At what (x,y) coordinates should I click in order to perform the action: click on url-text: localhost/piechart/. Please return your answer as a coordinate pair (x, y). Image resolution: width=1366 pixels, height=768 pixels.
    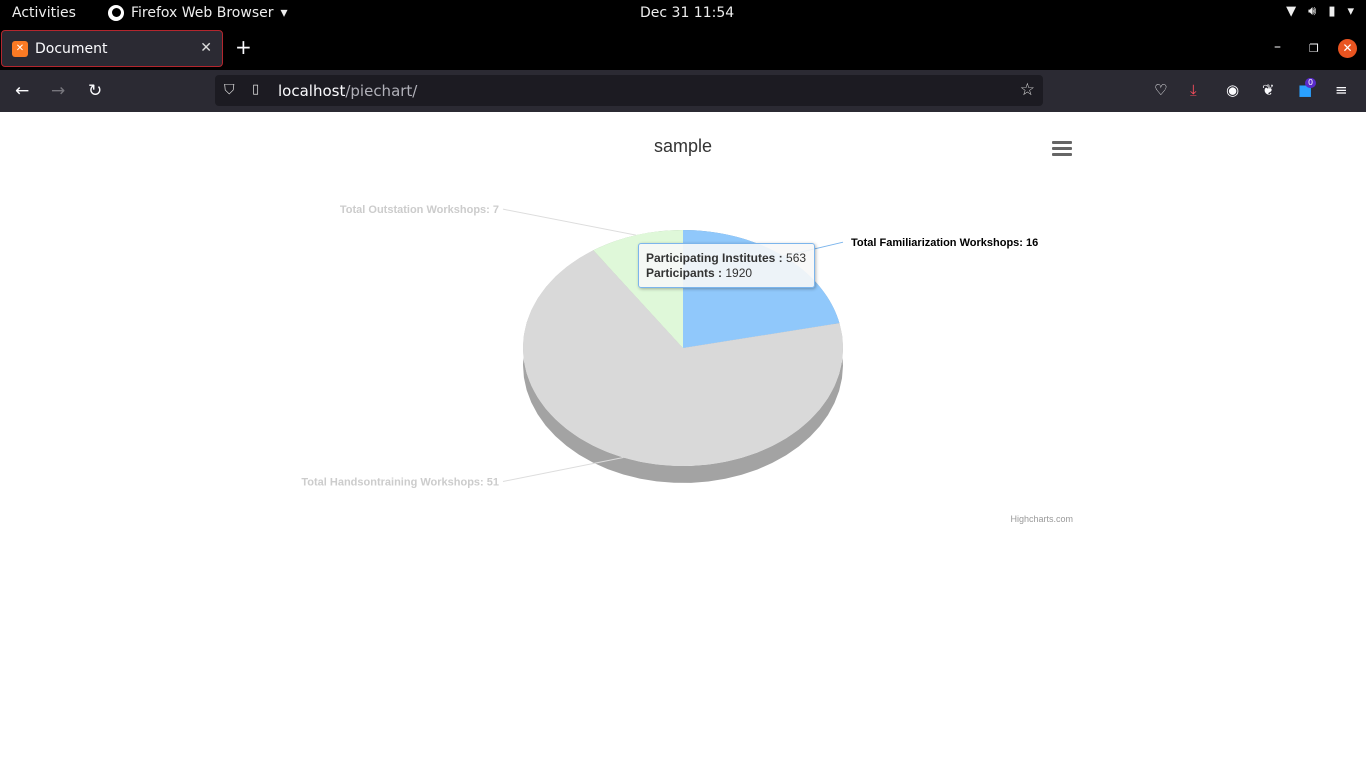
    Looking at the image, I should click on (347, 91).